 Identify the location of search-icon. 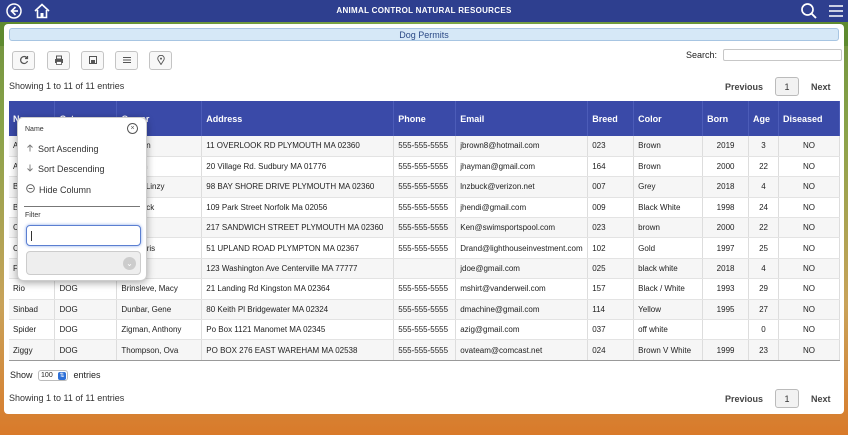
(809, 11).